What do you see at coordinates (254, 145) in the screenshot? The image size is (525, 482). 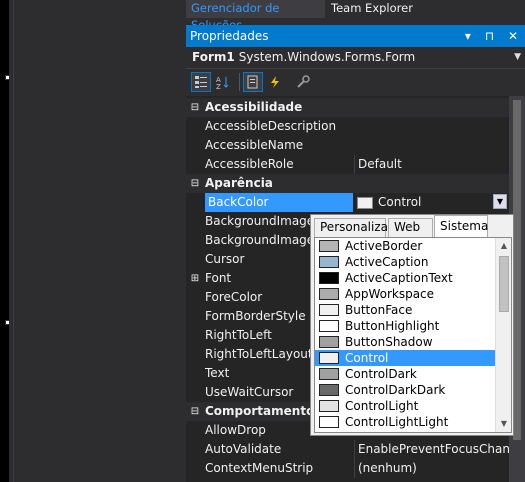 I see `property-name: AccessibleName` at bounding box center [254, 145].